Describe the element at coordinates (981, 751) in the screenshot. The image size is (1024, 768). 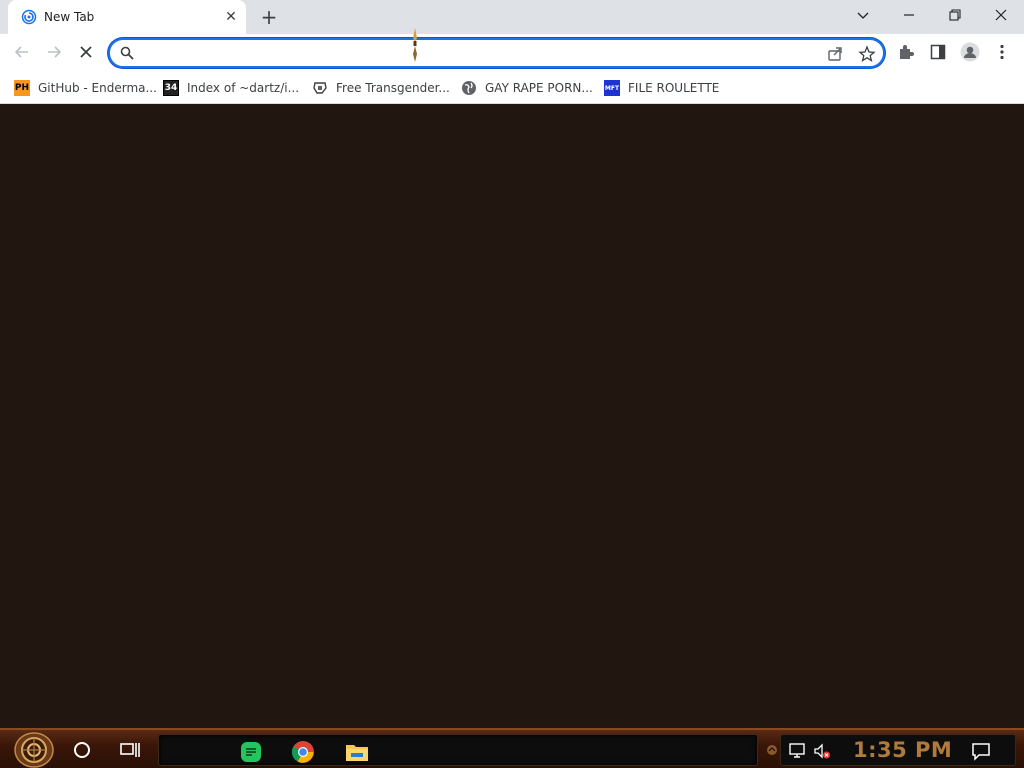
I see `notification-icon` at that location.